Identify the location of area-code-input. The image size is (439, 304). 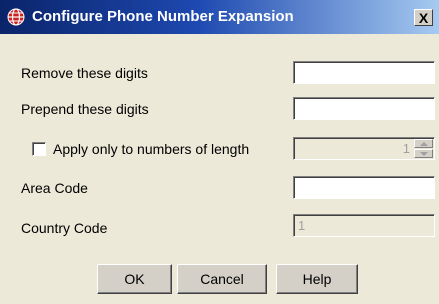
(364, 187).